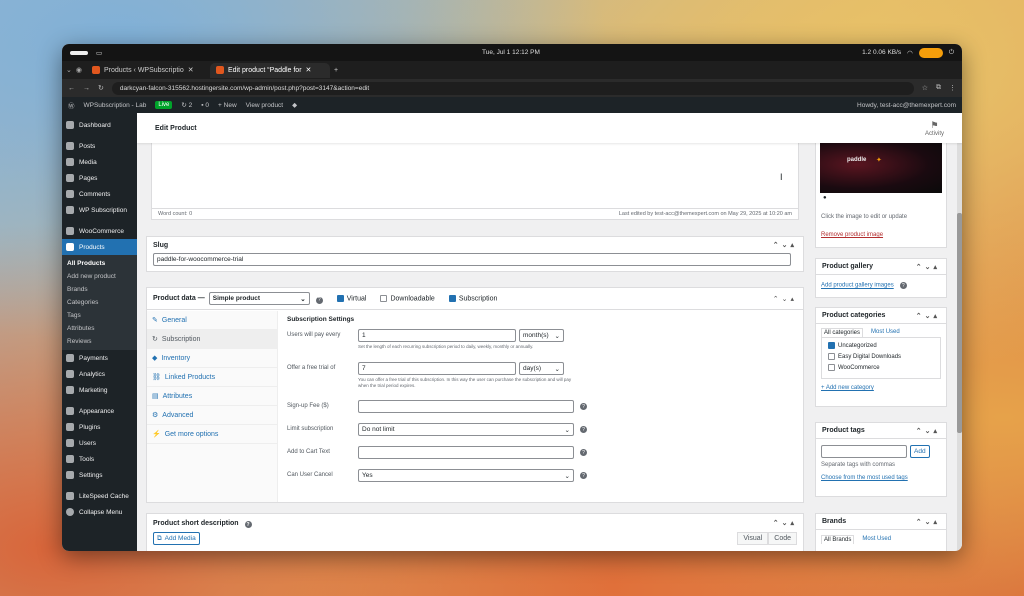 The image size is (1024, 596). Describe the element at coordinates (99, 162) in the screenshot. I see `sidebar-item-media: Media` at that location.